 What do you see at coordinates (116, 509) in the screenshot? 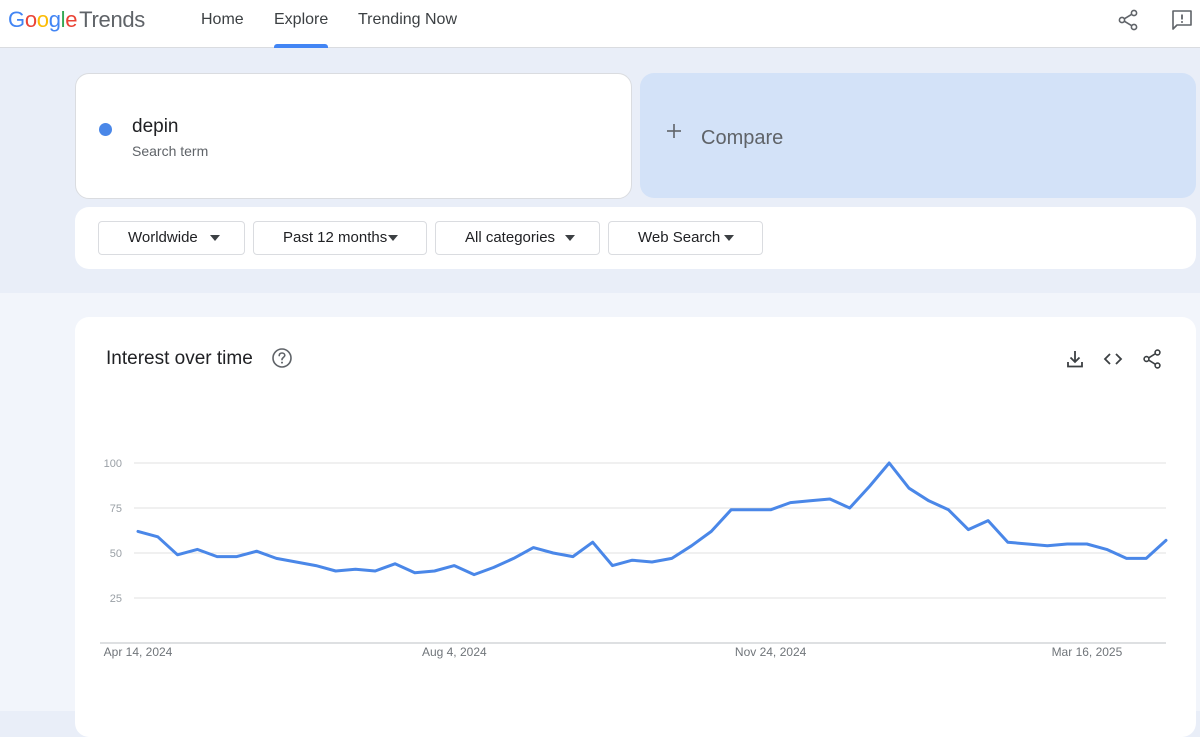
I see `y-tick-label: 75` at bounding box center [116, 509].